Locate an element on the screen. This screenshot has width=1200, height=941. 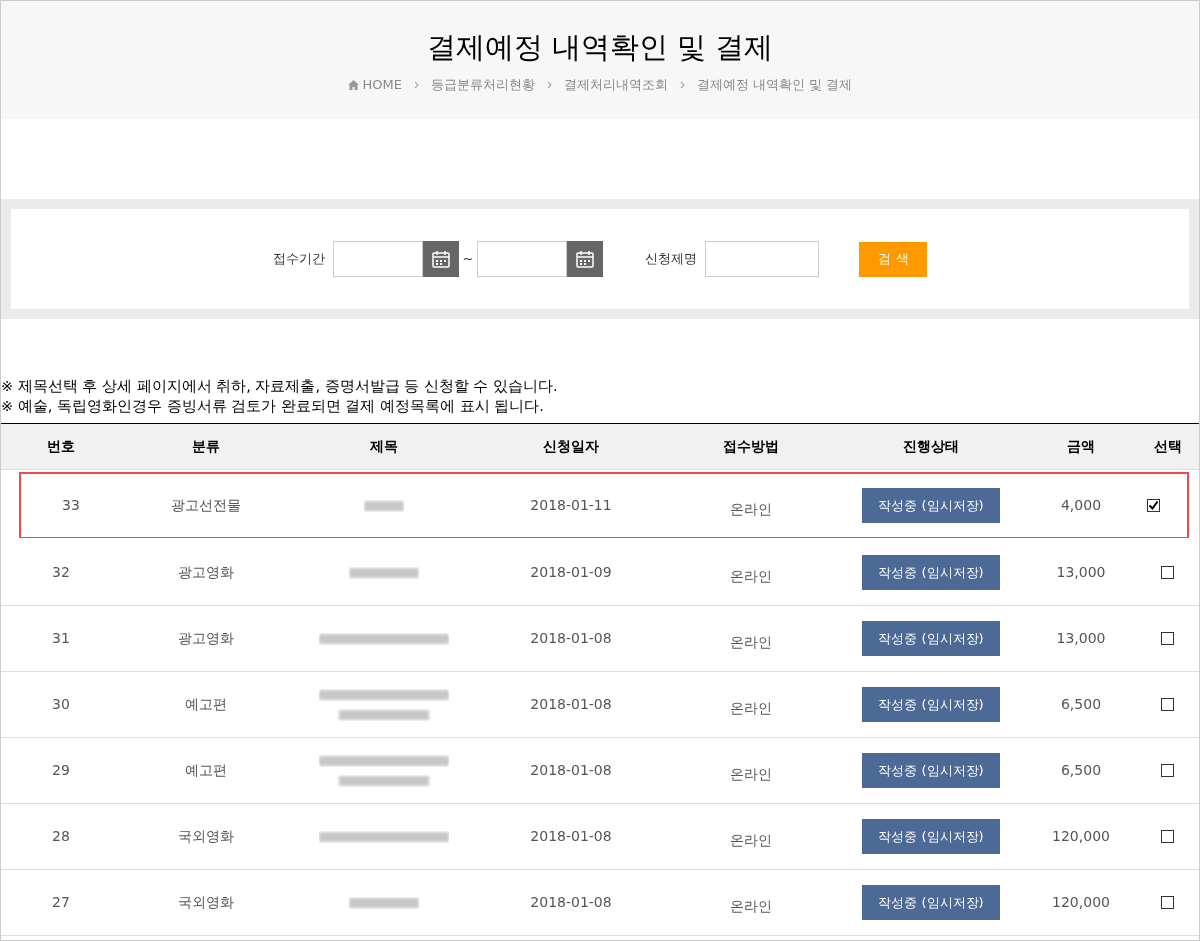
breadcrumb-link: HOME is located at coordinates (382, 85).